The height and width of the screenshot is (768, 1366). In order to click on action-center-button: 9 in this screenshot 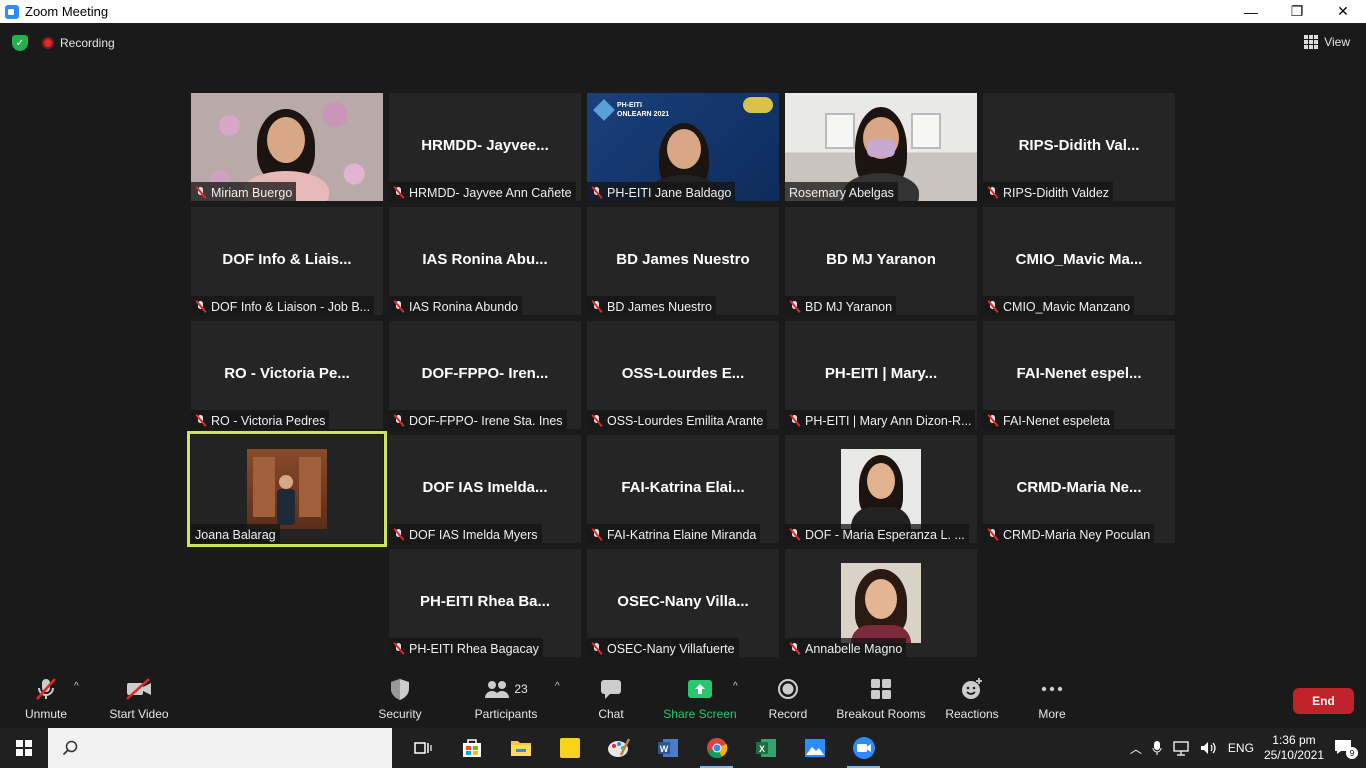, I will do `click(1346, 749)`.